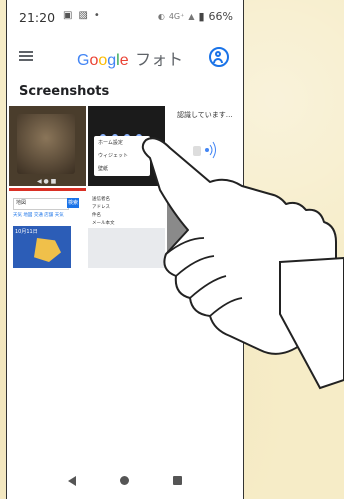 The width and height of the screenshot is (344, 499). What do you see at coordinates (112, 60) in the screenshot?
I see `title-letter: g` at bounding box center [112, 60].